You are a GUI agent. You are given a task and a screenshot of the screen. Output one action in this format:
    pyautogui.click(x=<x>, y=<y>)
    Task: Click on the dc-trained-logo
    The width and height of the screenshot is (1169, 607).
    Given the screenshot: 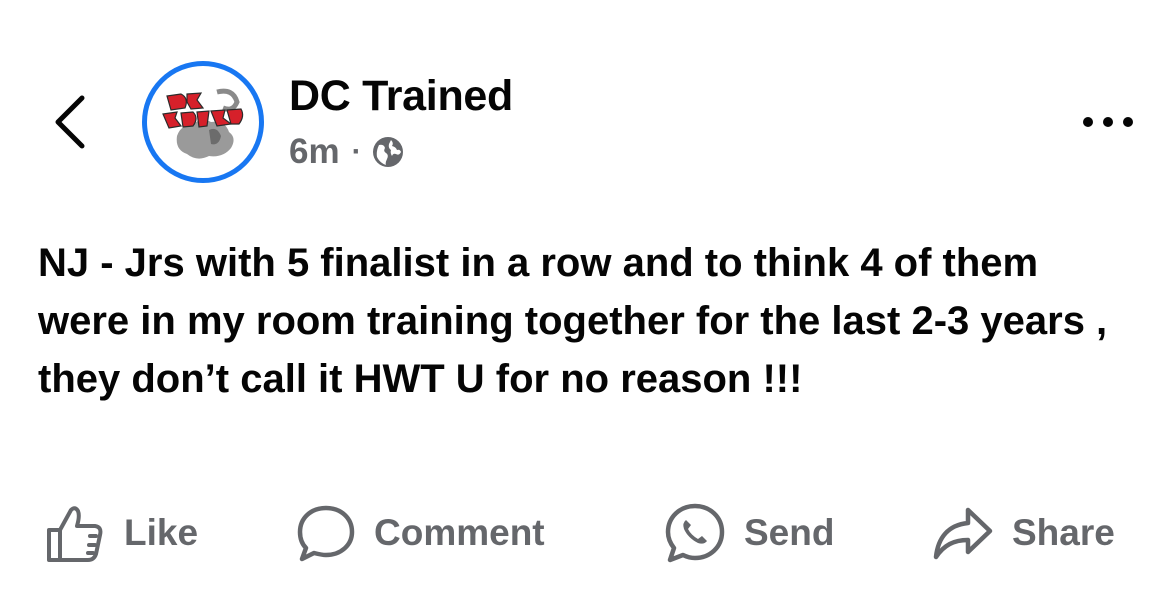 What is the action you would take?
    pyautogui.click(x=203, y=122)
    